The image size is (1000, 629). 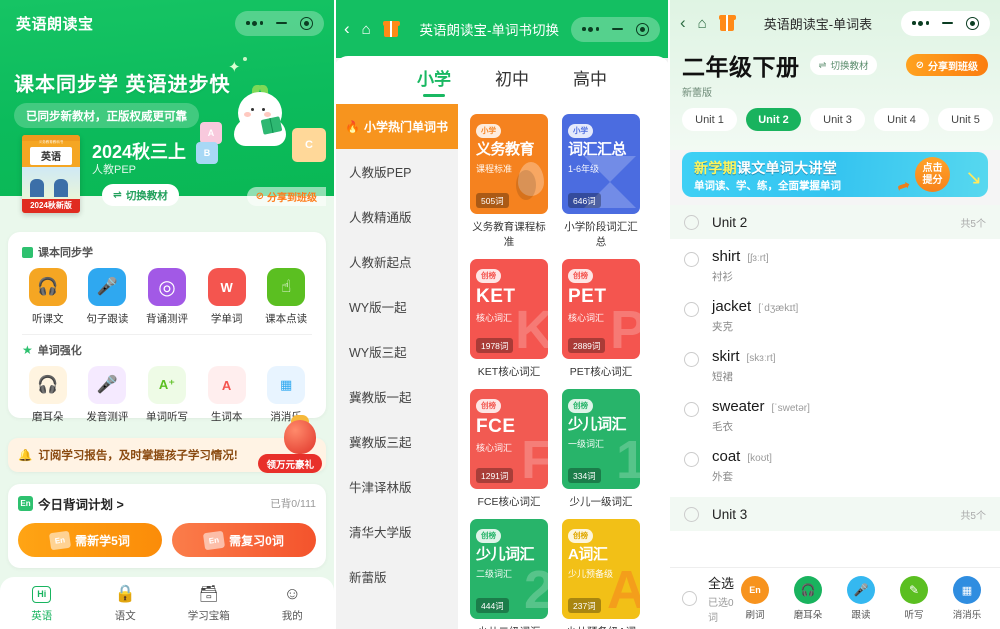 I want to click on sidebar-item-jingtong: 人教精通版, so click(x=396, y=216).